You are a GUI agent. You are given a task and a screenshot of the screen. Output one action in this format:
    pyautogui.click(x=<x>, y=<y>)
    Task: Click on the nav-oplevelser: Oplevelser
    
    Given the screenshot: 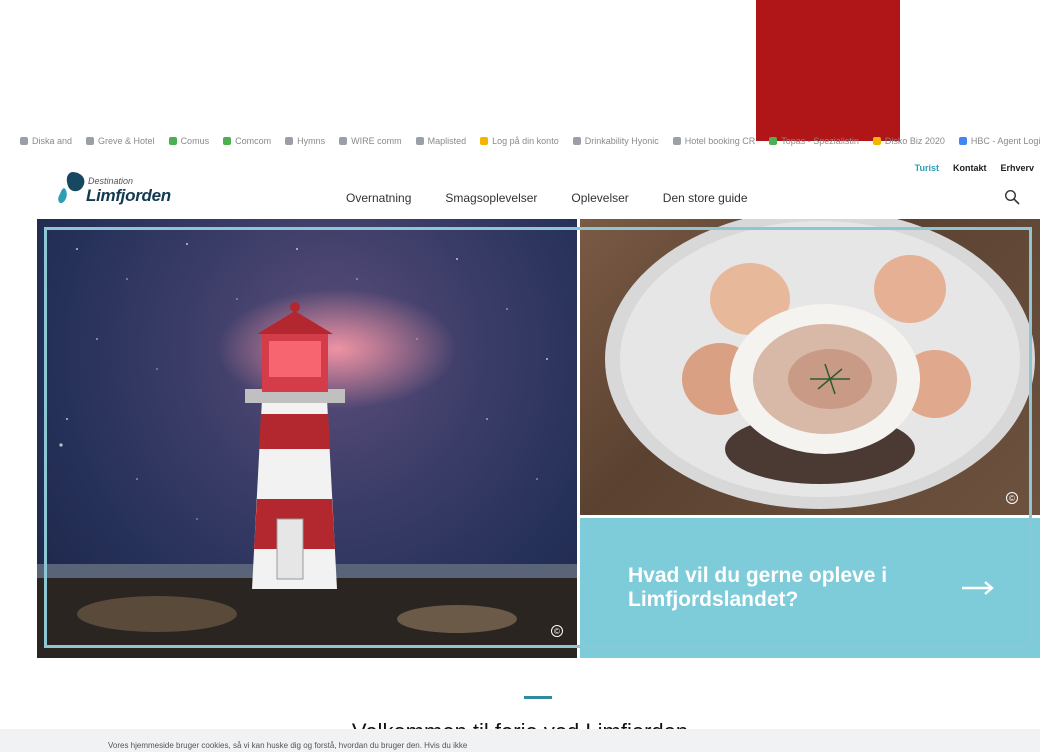 What is the action you would take?
    pyautogui.click(x=599, y=198)
    